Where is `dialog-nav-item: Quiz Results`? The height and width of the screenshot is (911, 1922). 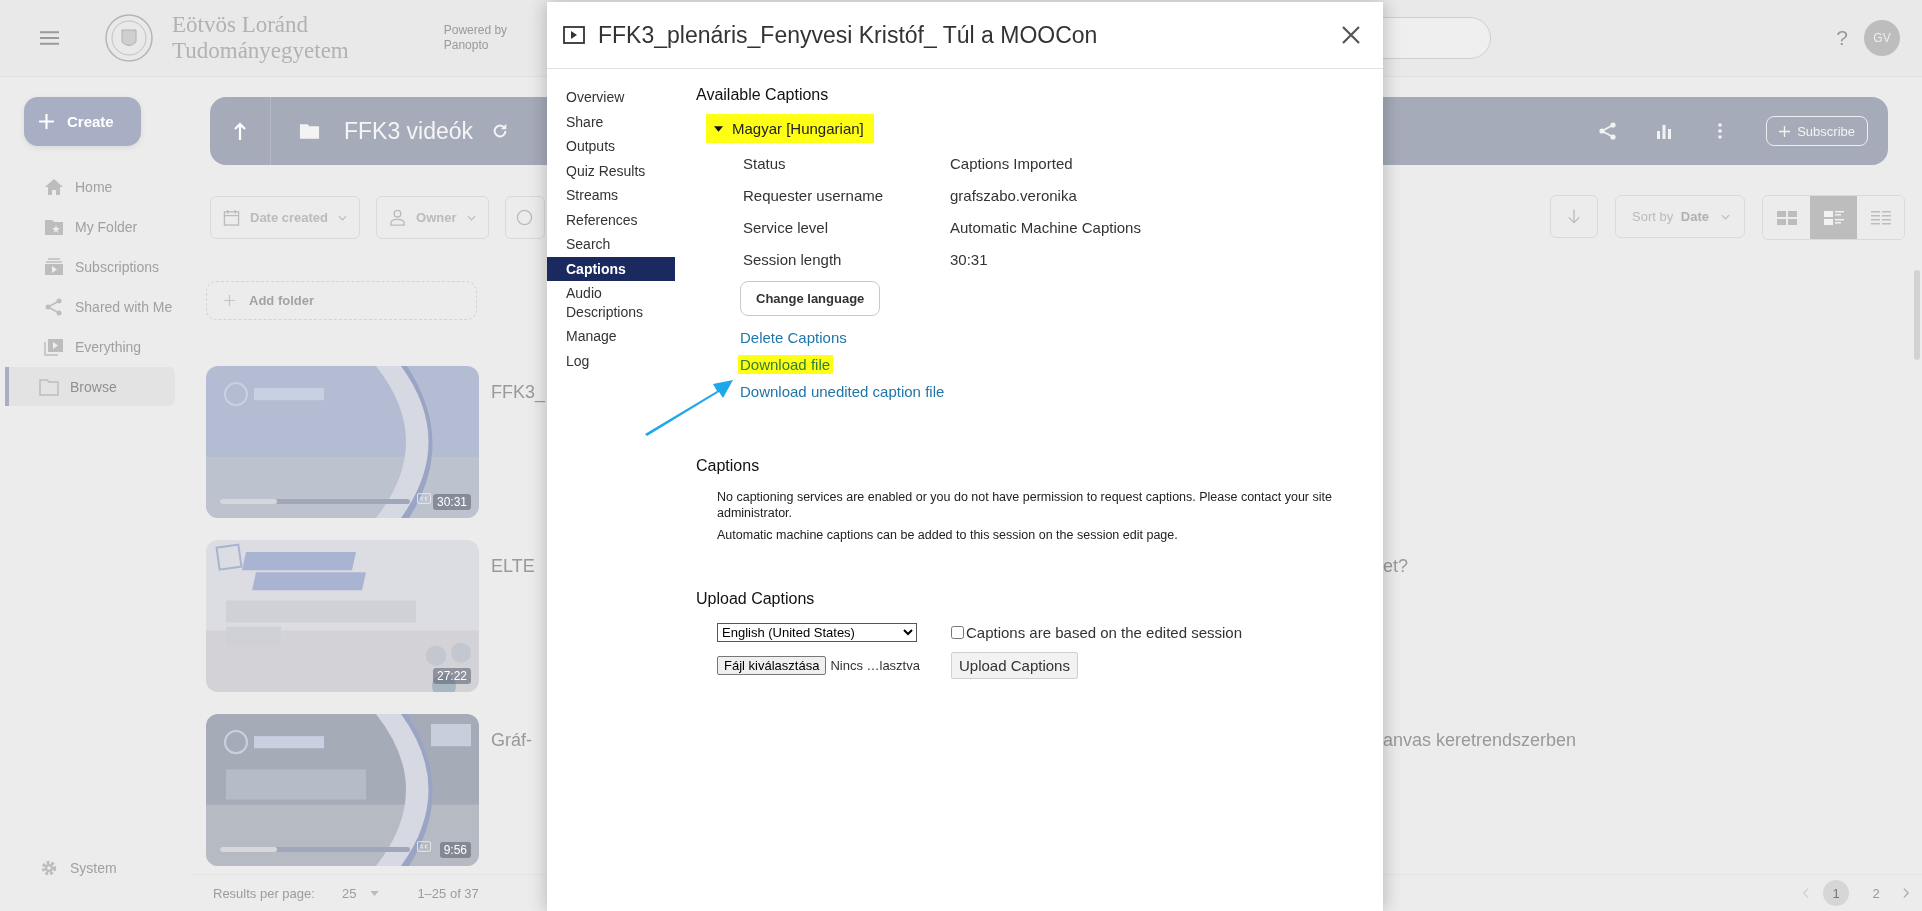 dialog-nav-item: Quiz Results is located at coordinates (611, 170).